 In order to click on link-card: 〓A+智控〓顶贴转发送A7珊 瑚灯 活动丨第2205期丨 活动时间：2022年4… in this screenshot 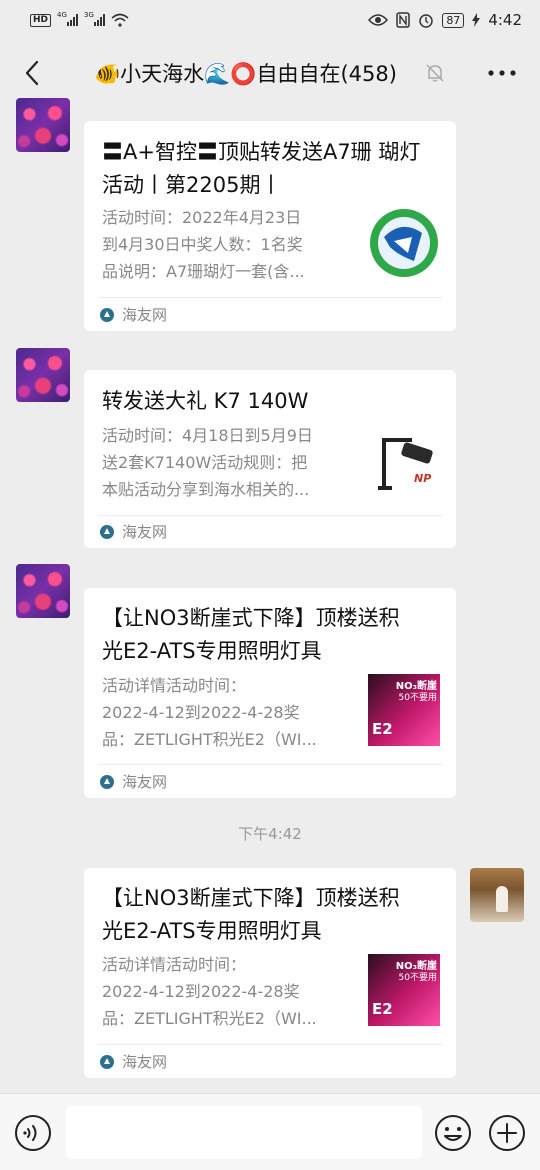, I will do `click(270, 226)`.